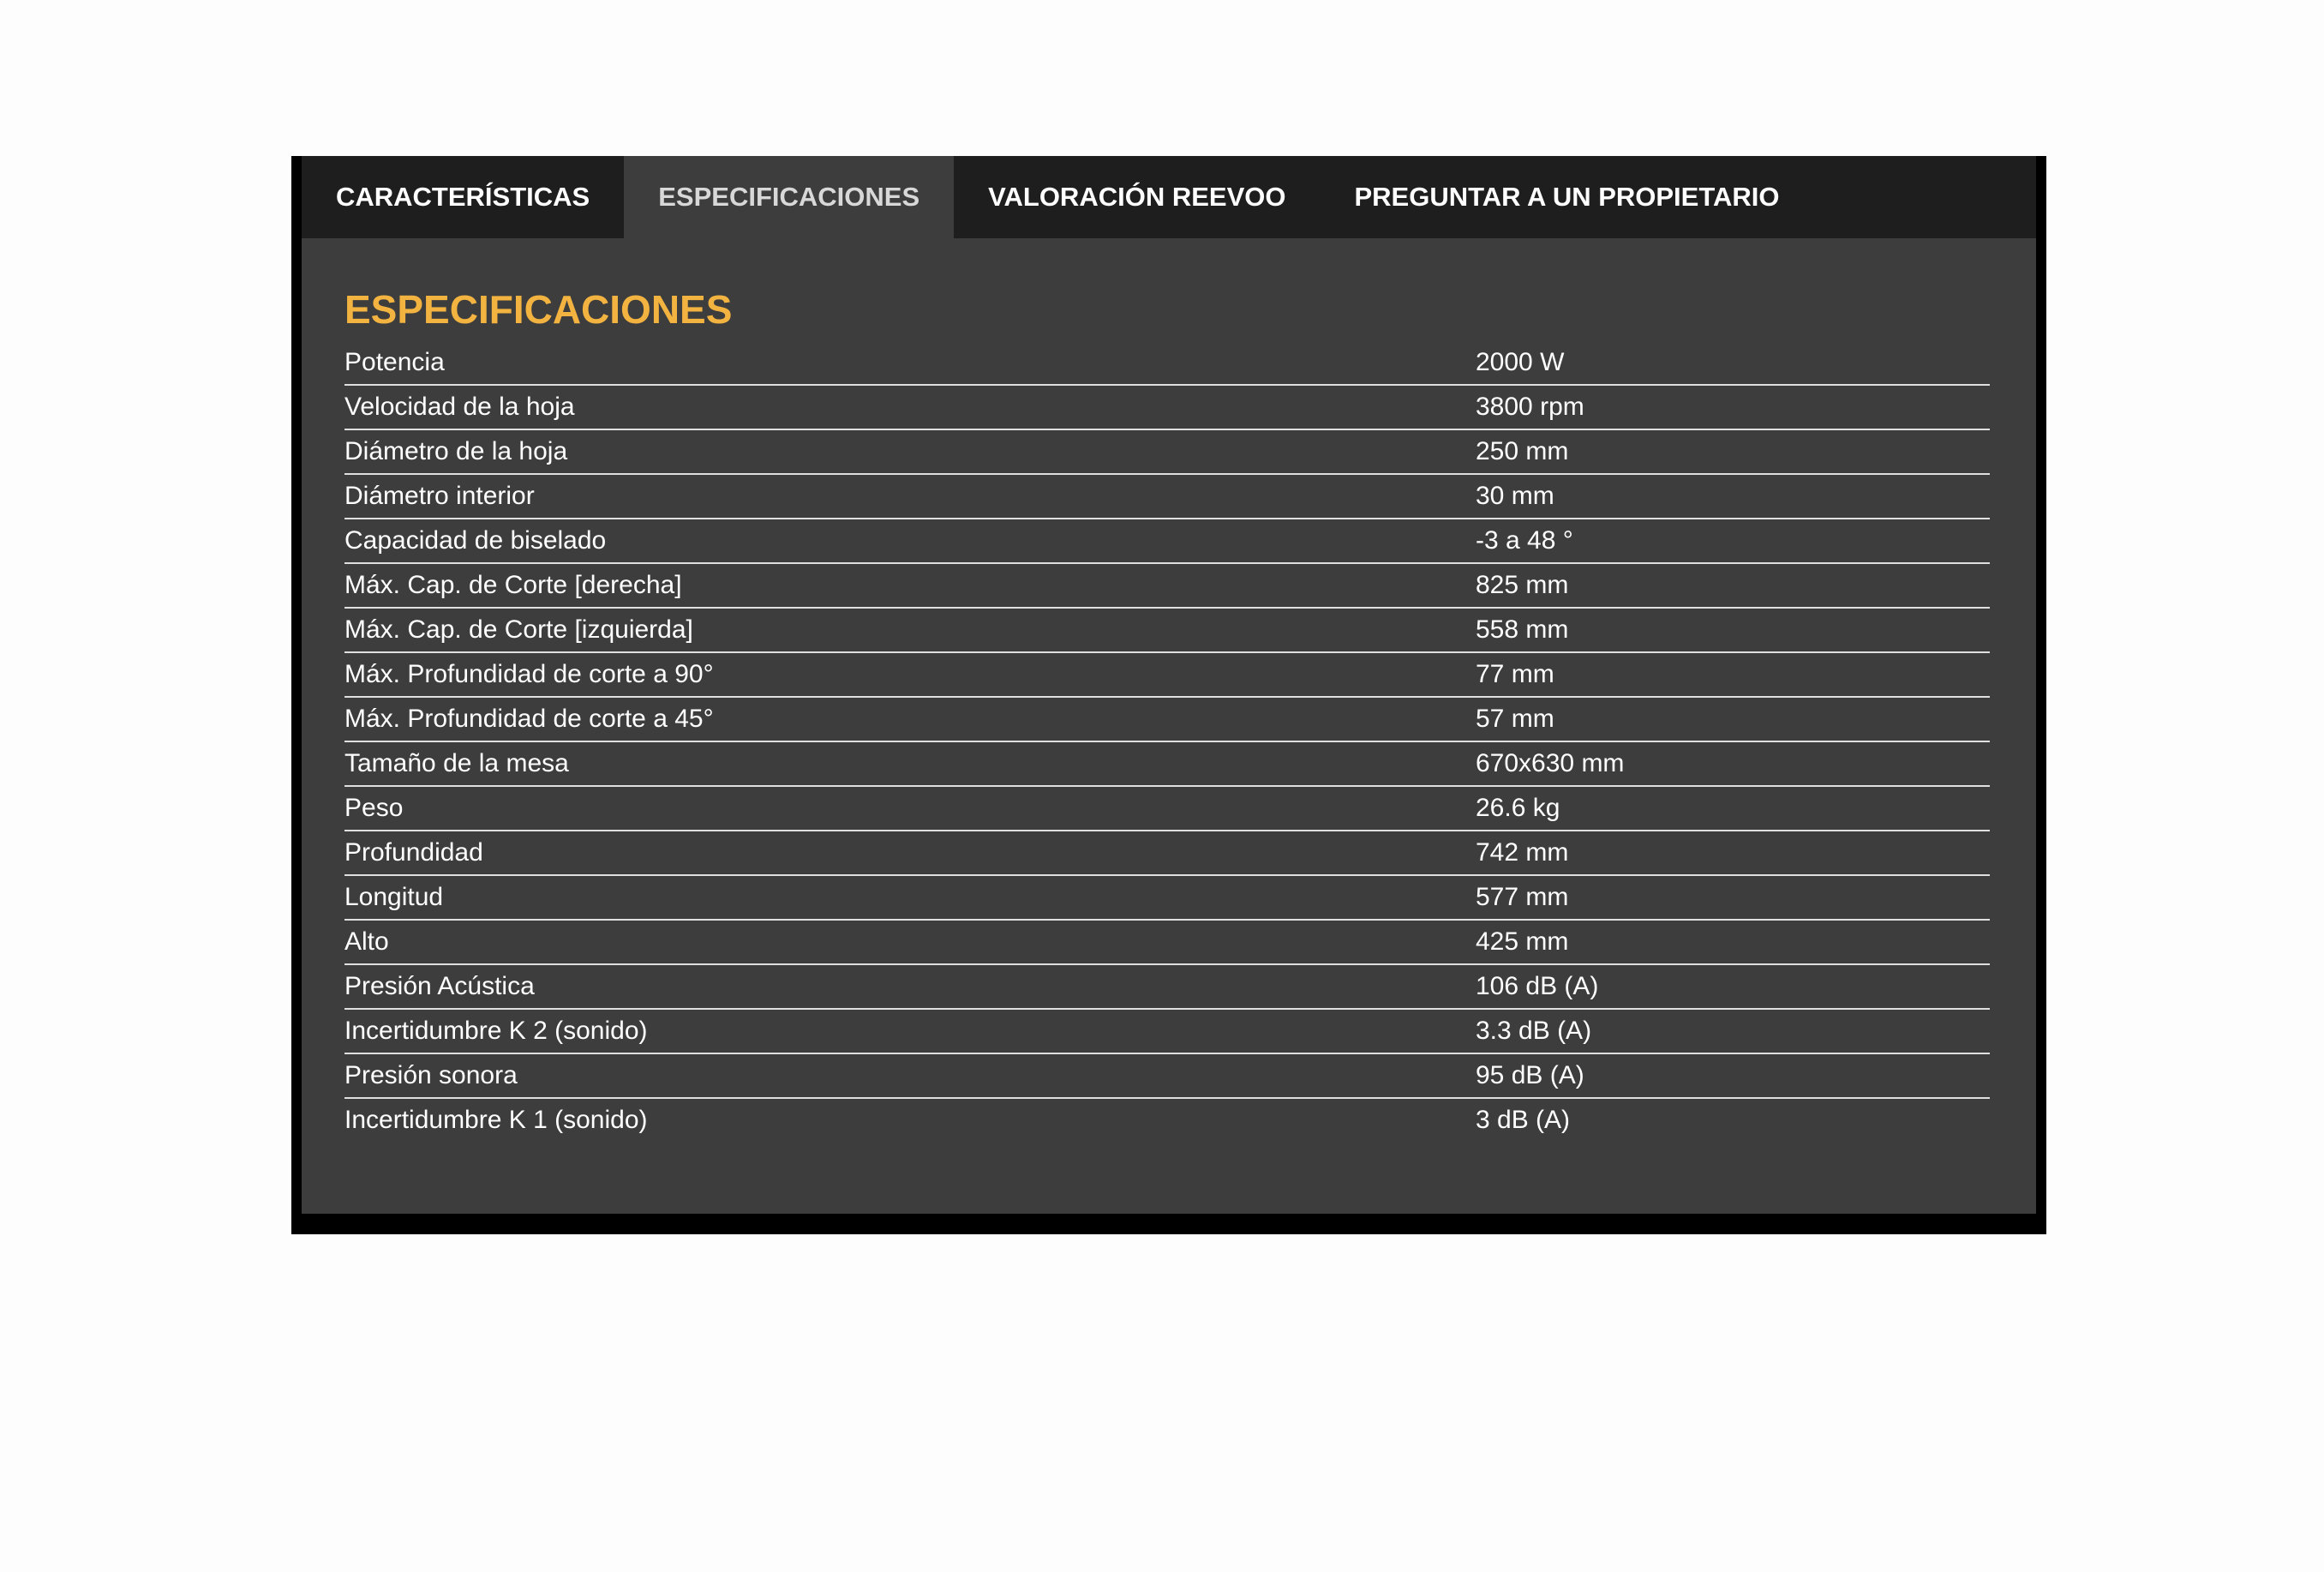 This screenshot has width=2324, height=1572. I want to click on spec-row: Presión sonora 95 dB (A), so click(1167, 1076).